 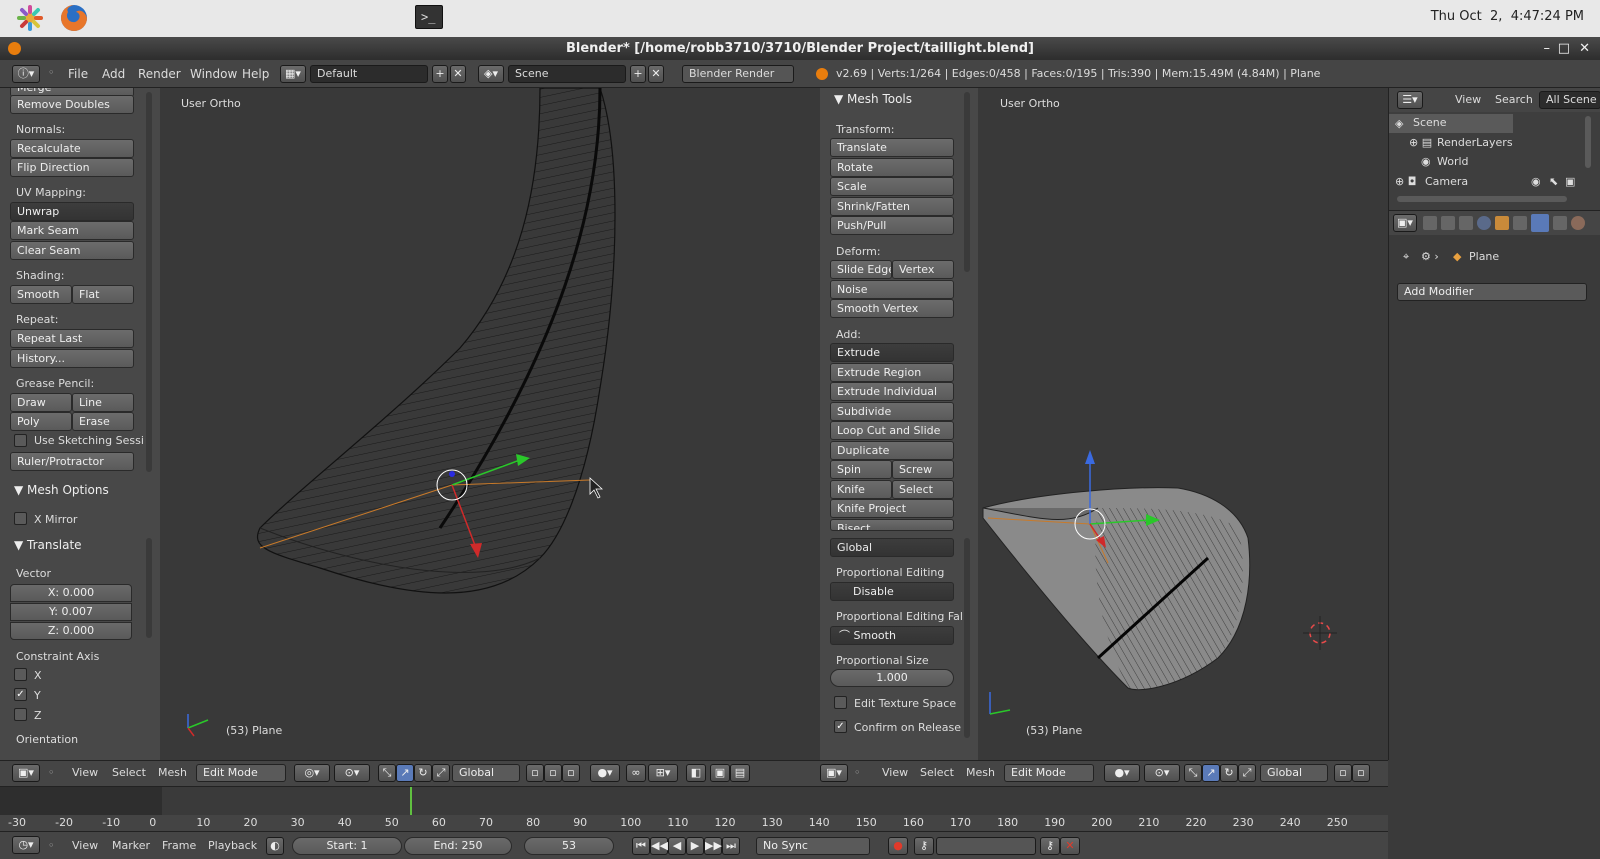 What do you see at coordinates (149, 282) in the screenshot?
I see `left-panel-scrollbar` at bounding box center [149, 282].